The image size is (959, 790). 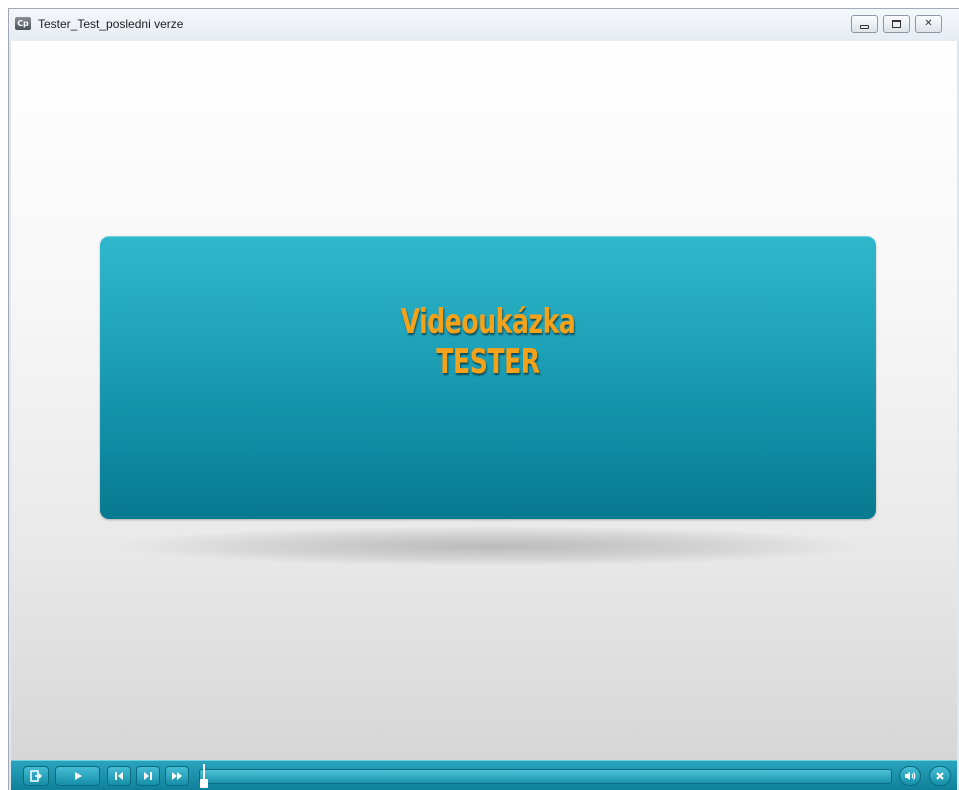 I want to click on progress-thumb-knob, so click(x=204, y=783).